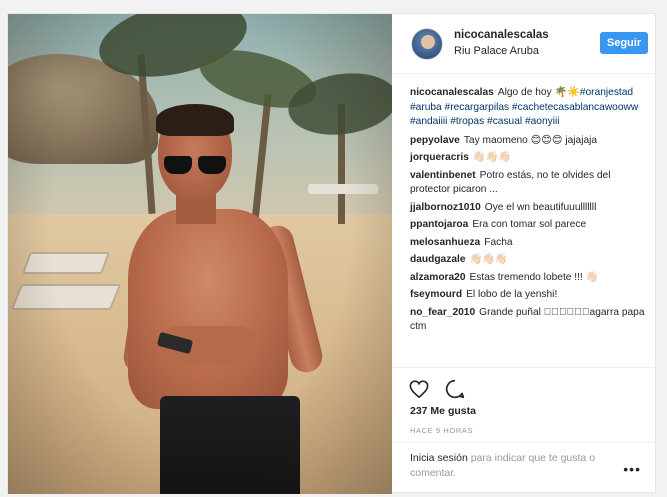  I want to click on login-link: Inicia sesión, so click(439, 458).